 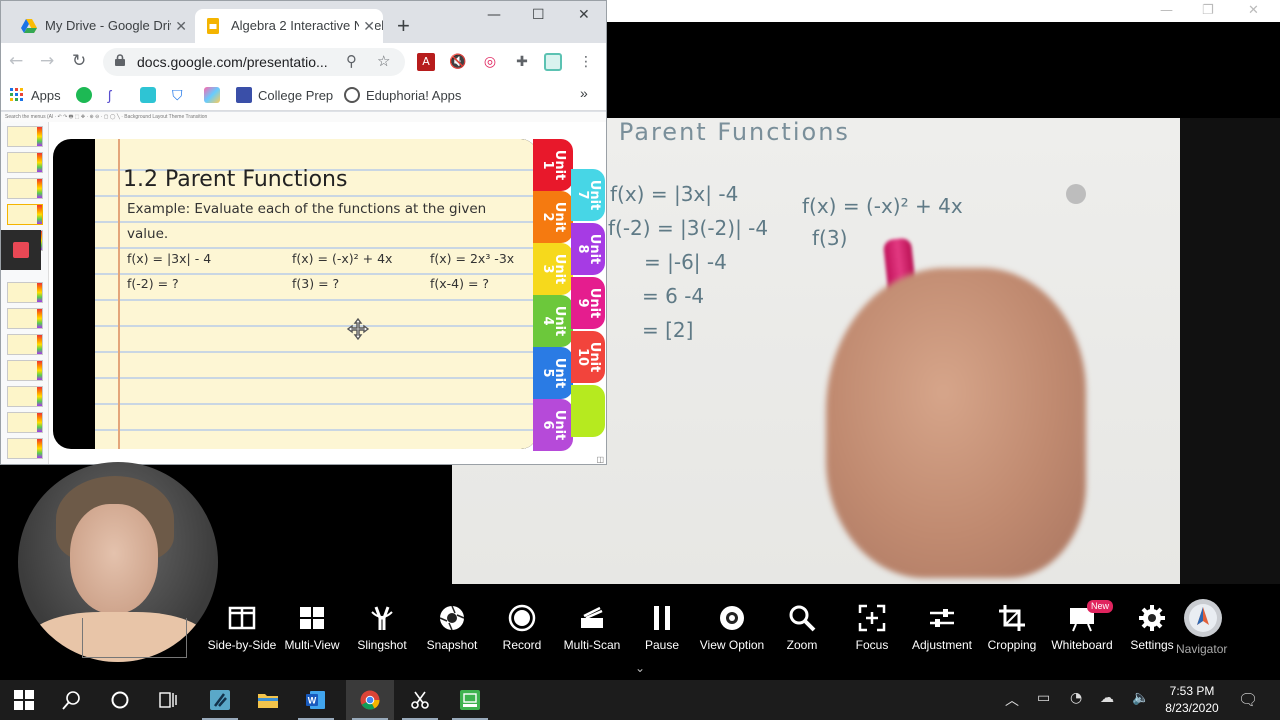 I want to click on unit-tab-5: Unit 5, so click(x=553, y=373).